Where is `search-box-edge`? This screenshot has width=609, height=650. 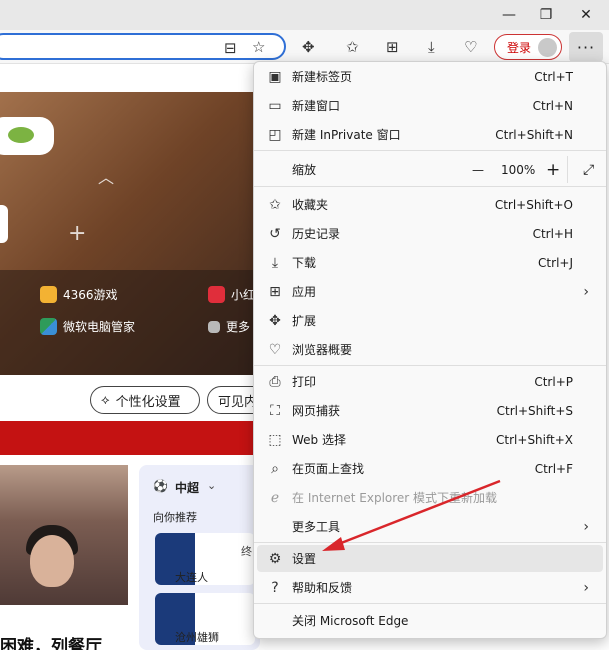 search-box-edge is located at coordinates (4, 224).